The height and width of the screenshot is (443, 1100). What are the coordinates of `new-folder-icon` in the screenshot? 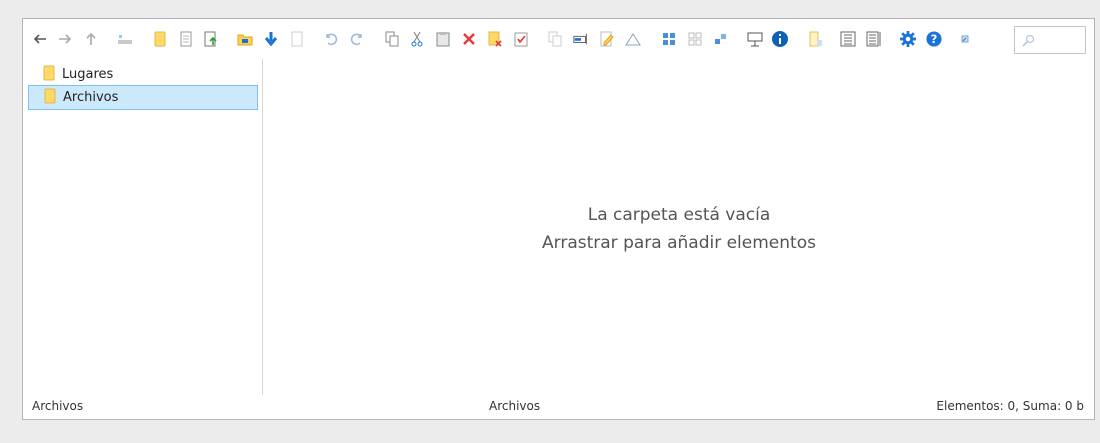 It's located at (160, 39).